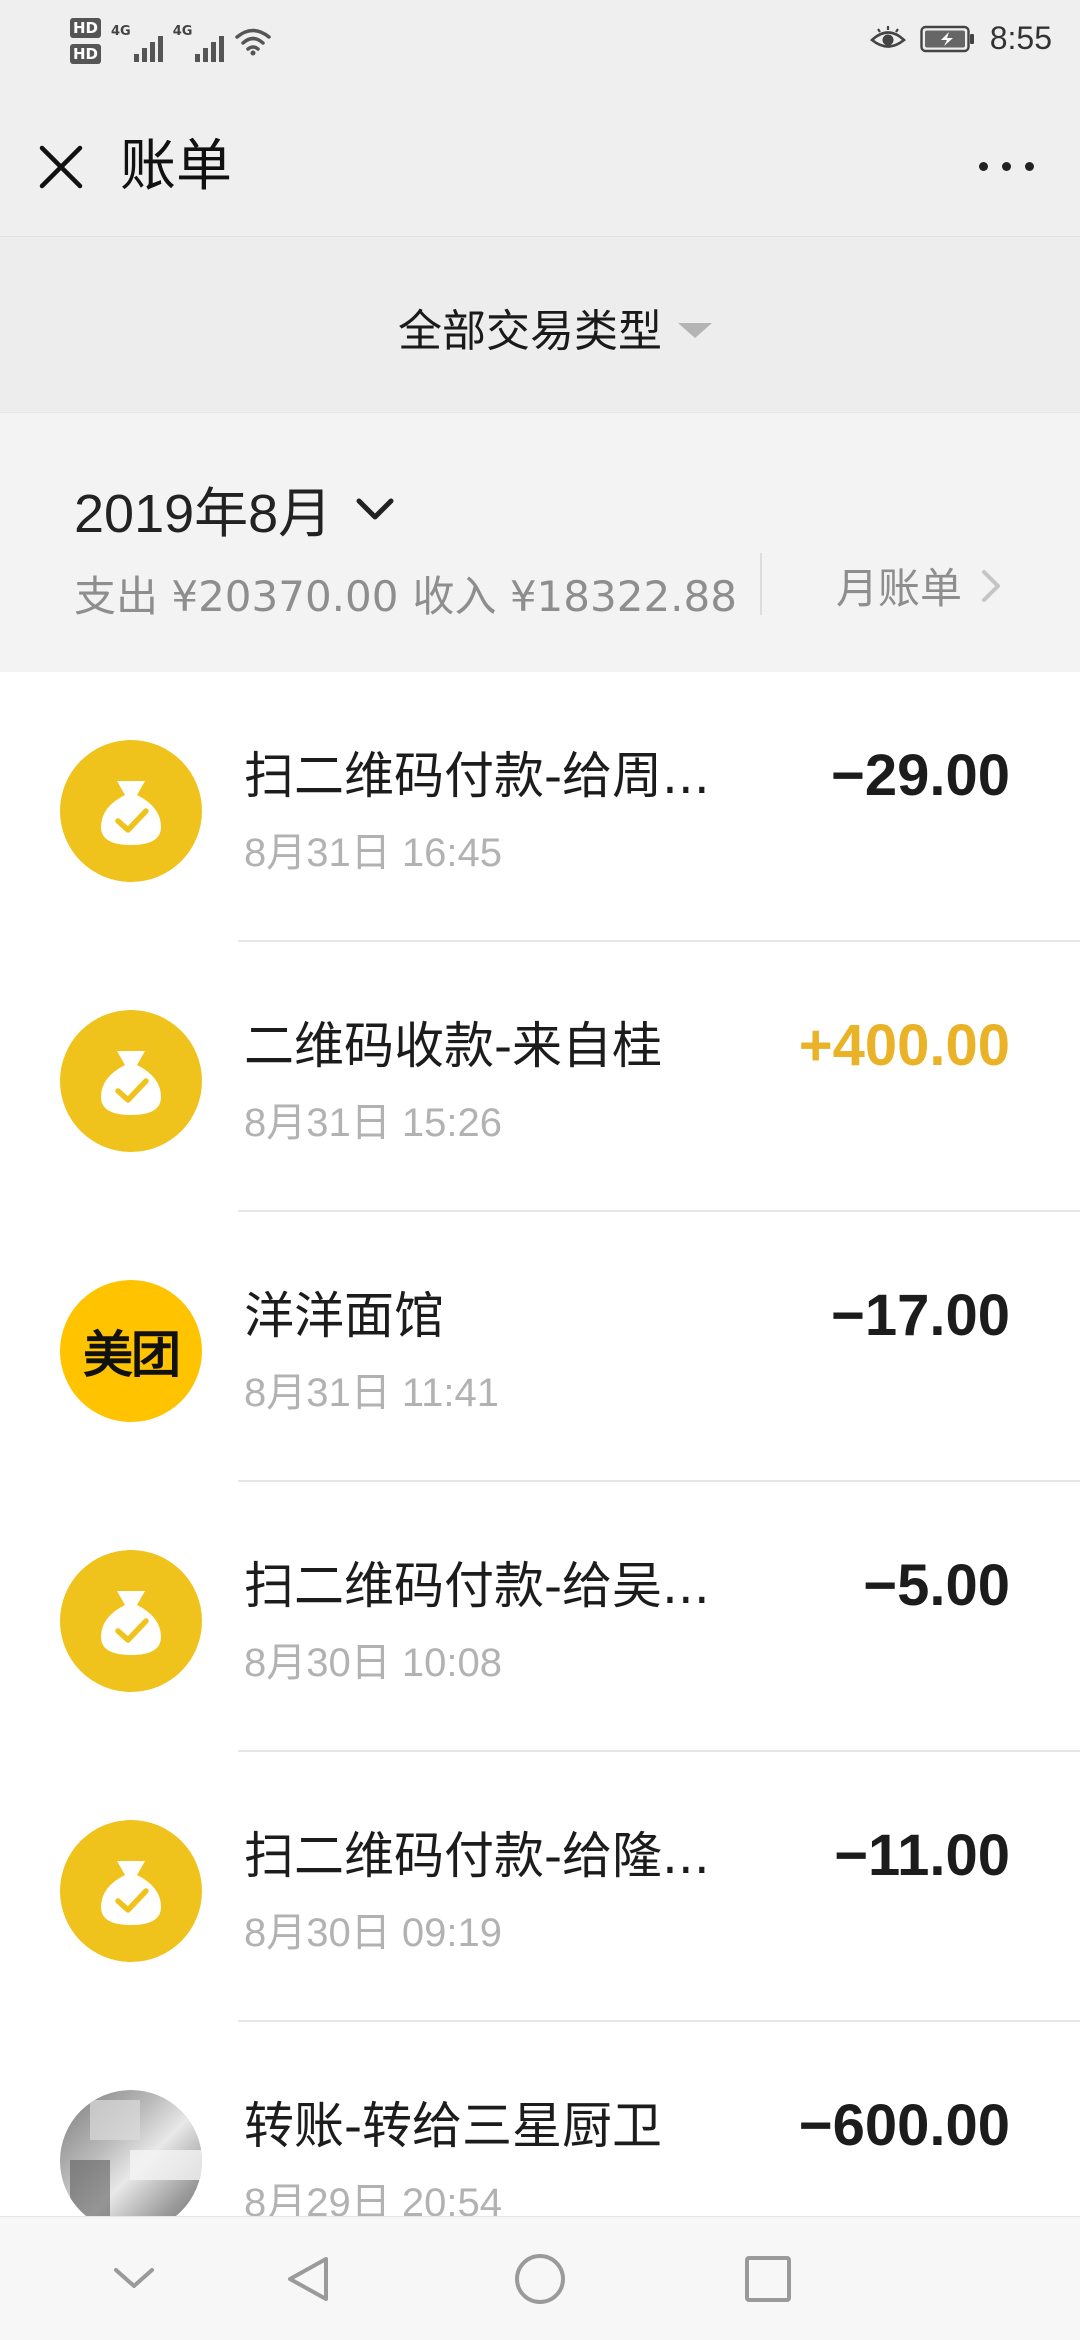  What do you see at coordinates (920, 775) in the screenshot?
I see `transaction-amount: −29.00` at bounding box center [920, 775].